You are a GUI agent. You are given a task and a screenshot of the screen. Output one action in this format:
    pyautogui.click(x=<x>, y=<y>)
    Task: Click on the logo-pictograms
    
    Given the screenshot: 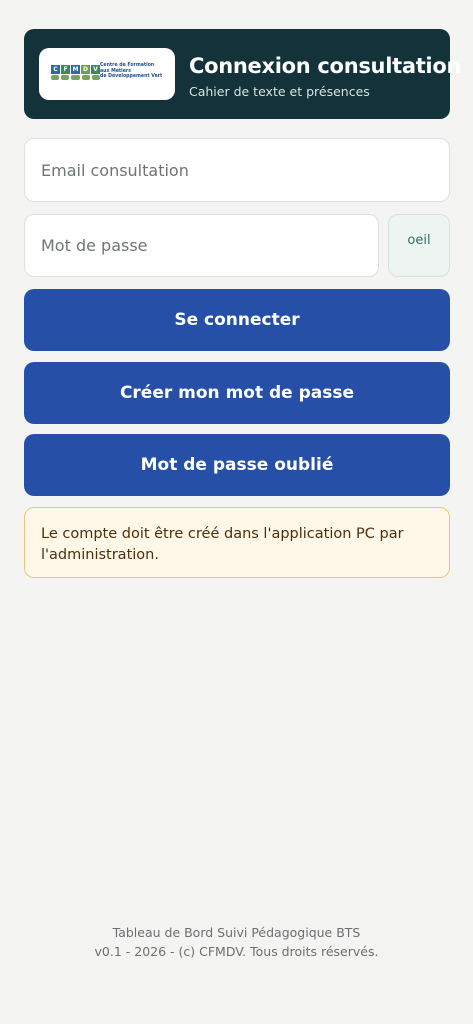 What is the action you would take?
    pyautogui.click(x=76, y=78)
    